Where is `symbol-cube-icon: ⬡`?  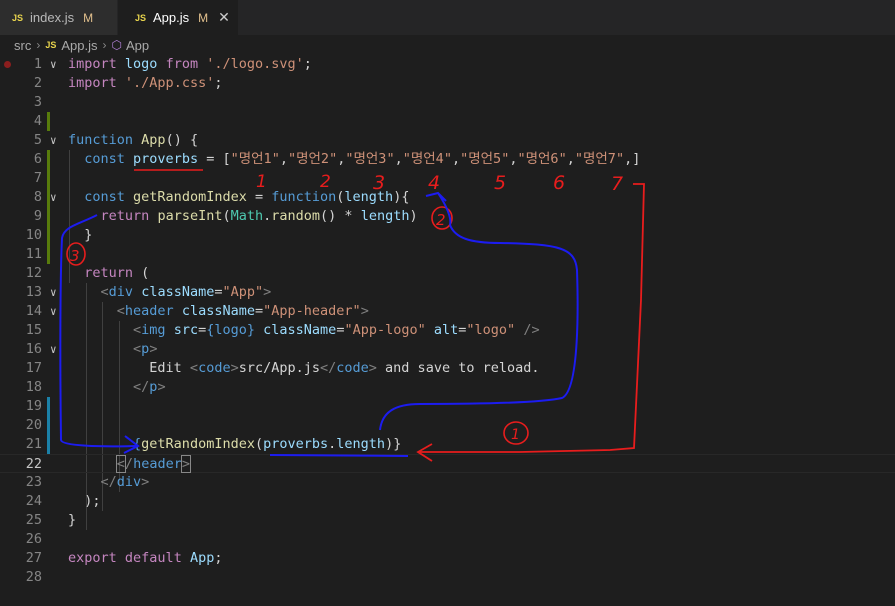
symbol-cube-icon: ⬡ is located at coordinates (116, 45).